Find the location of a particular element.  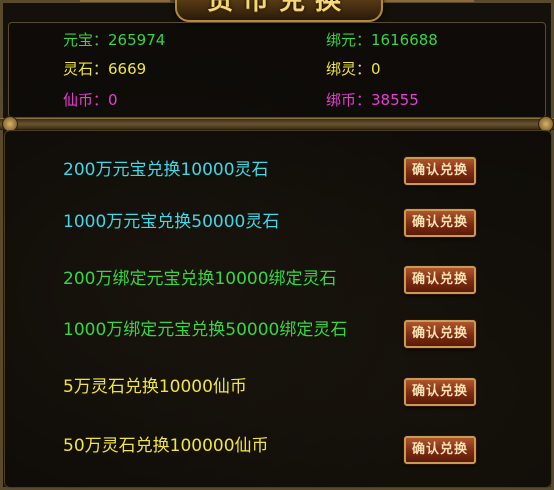

currency-bound-yuanbao: 绑元：1616688 is located at coordinates (382, 40).